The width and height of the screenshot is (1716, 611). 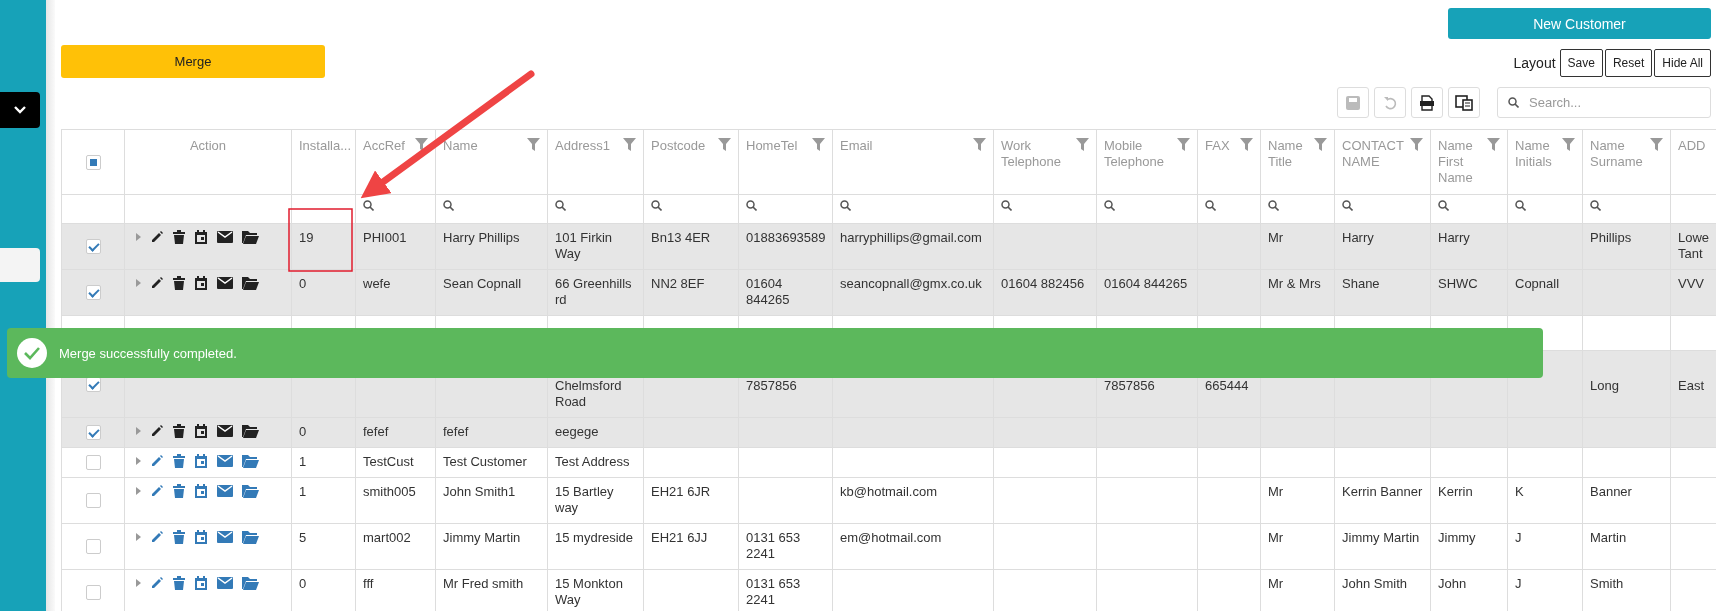 What do you see at coordinates (1691, 283) in the screenshot?
I see `table-cell: VVV` at bounding box center [1691, 283].